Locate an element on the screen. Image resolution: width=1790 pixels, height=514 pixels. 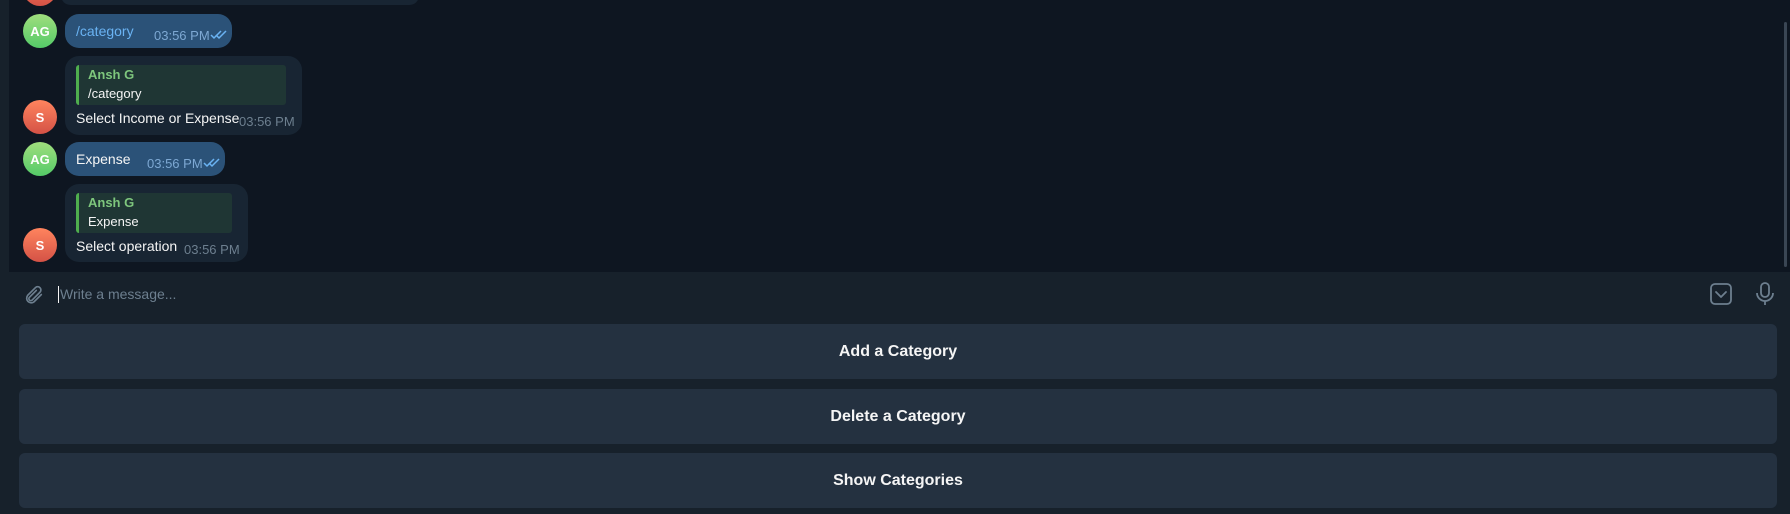
delete-category-button: Delete a Category is located at coordinates (898, 416).